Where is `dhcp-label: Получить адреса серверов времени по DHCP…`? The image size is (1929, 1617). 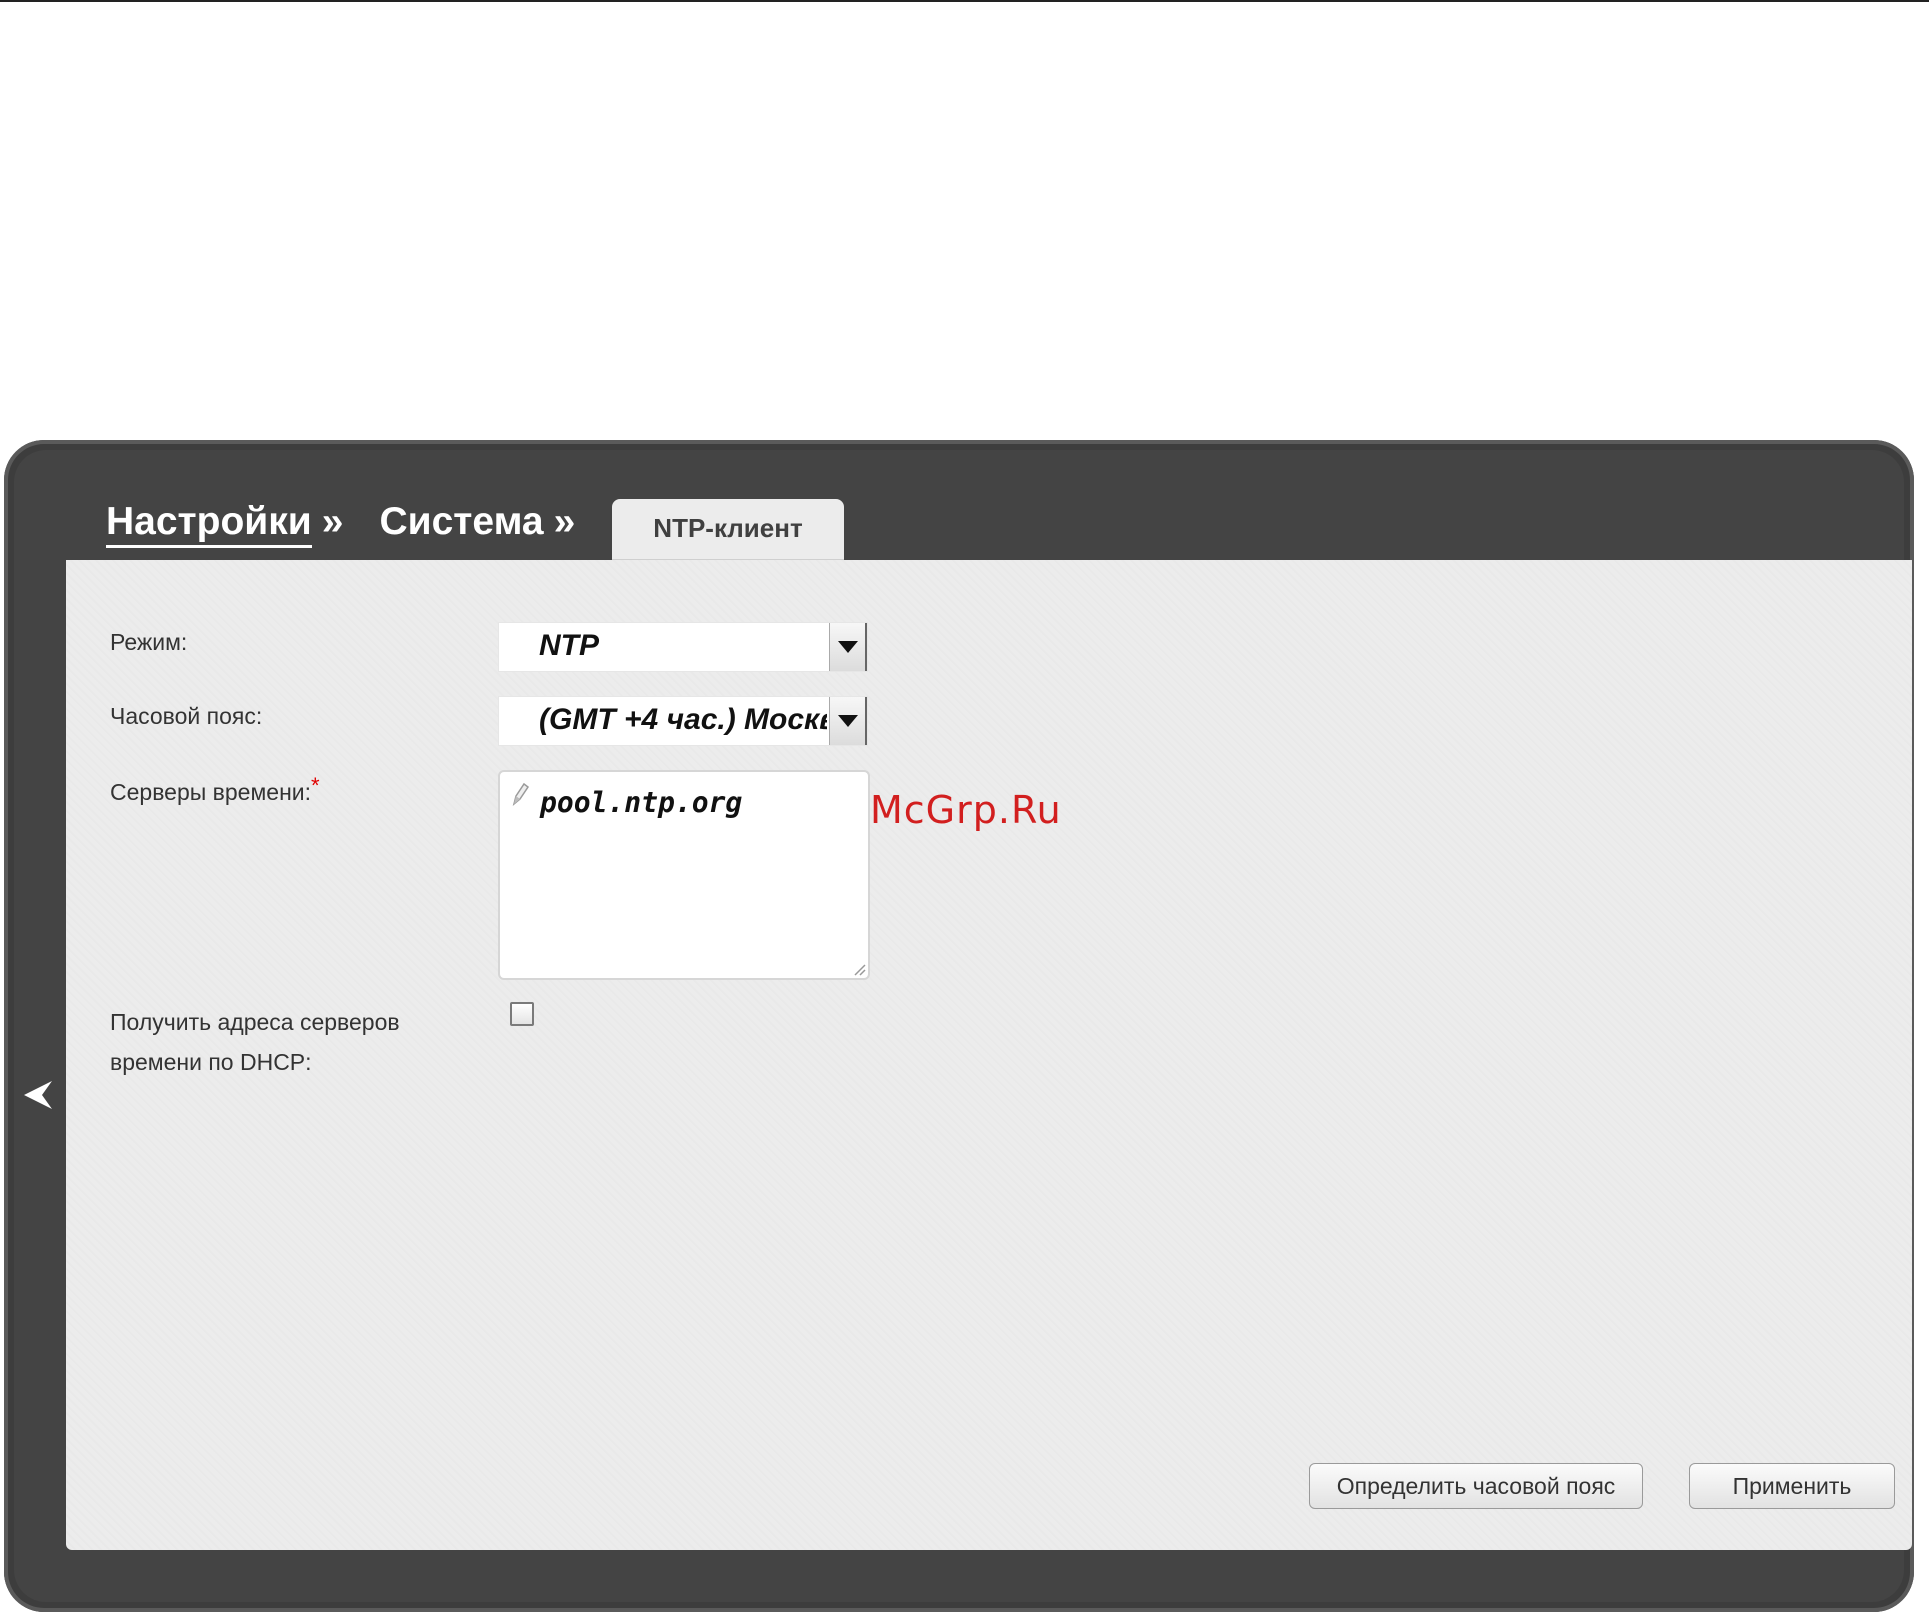 dhcp-label: Получить адреса серверов времени по DHCP… is located at coordinates (255, 1042).